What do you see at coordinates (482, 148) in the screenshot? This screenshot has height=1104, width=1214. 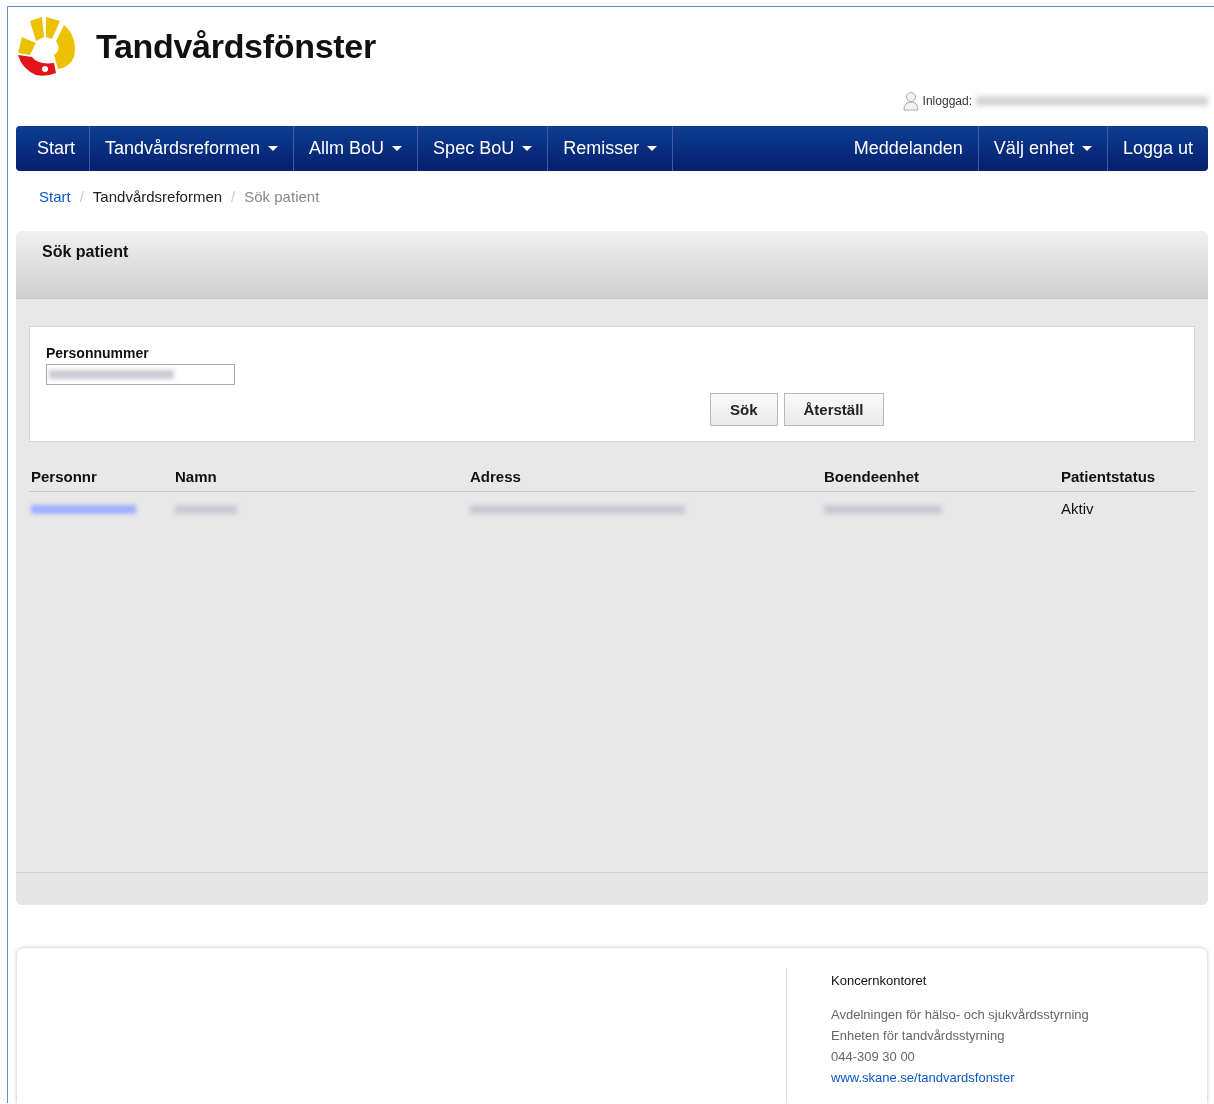 I see `nav-menu-item: Spec BoU` at bounding box center [482, 148].